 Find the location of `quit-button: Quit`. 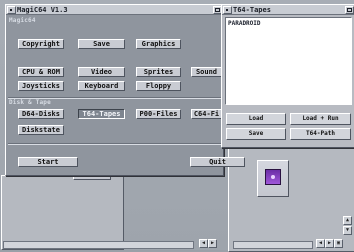

quit-button: Quit is located at coordinates (217, 162).